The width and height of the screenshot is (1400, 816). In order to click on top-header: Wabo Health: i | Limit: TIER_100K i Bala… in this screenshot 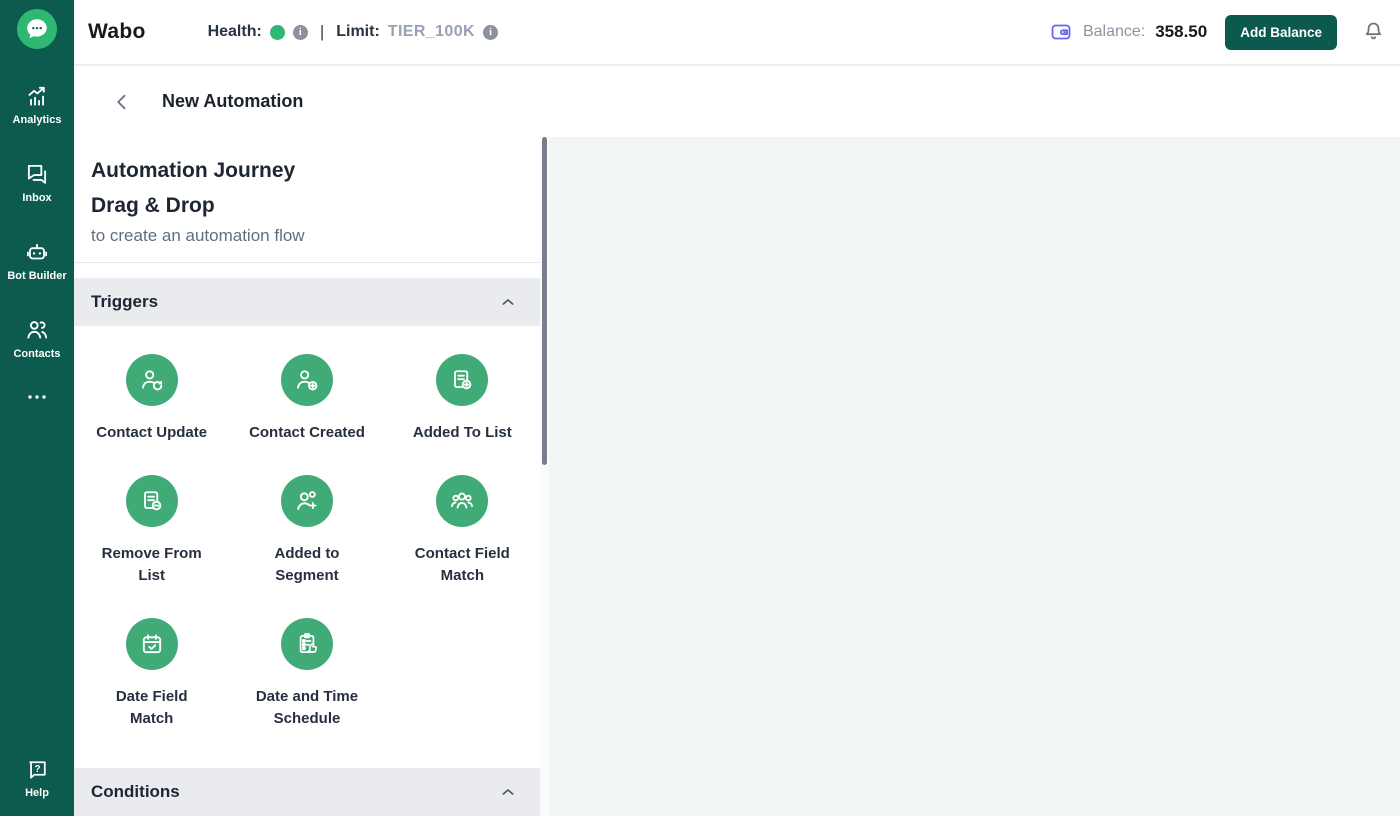, I will do `click(737, 33)`.